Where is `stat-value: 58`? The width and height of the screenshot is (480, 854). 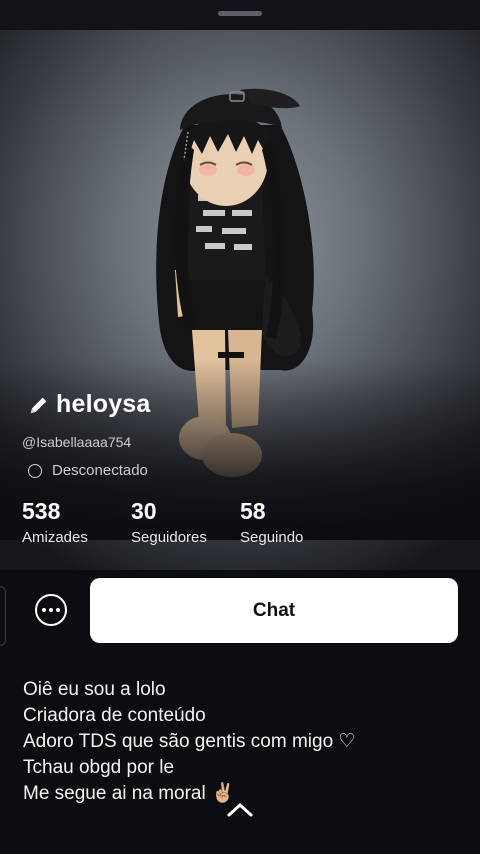 stat-value: 58 is located at coordinates (253, 511).